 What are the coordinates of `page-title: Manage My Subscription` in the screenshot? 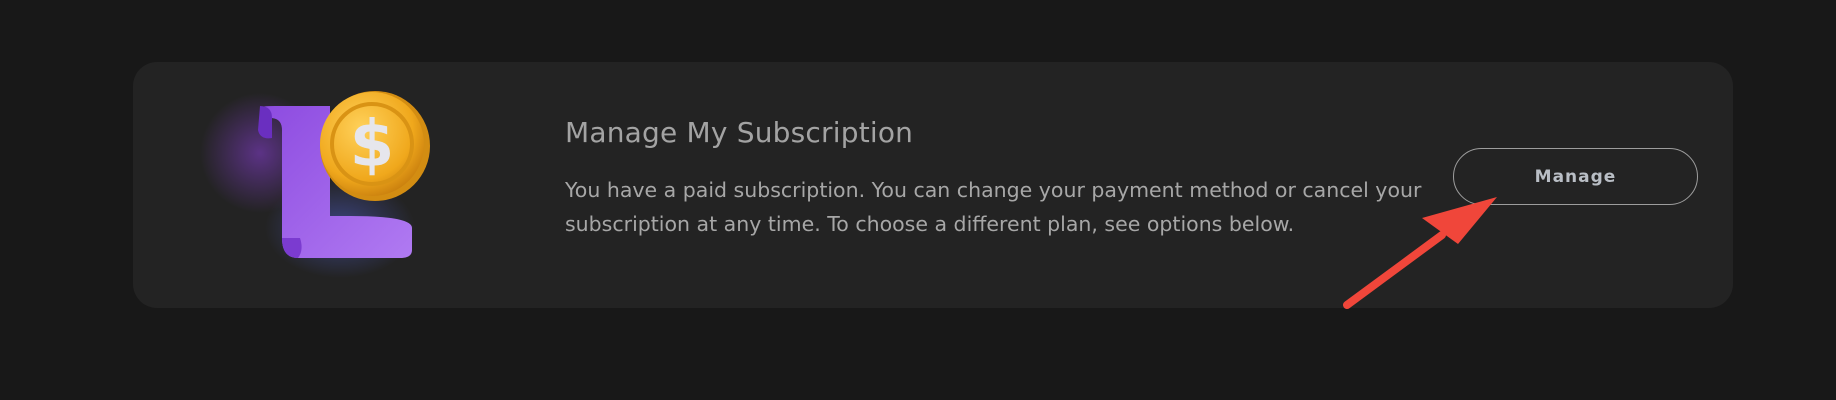 It's located at (739, 132).